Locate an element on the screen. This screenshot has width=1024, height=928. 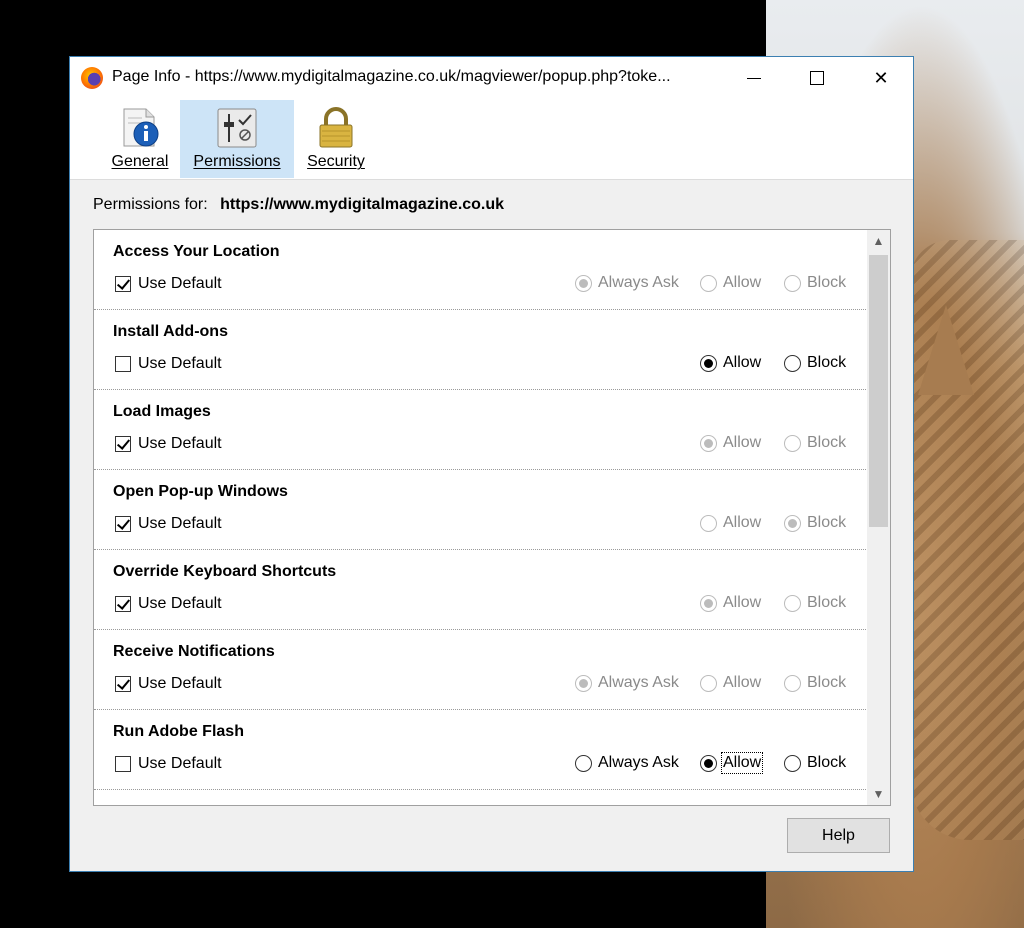
minimize-button is located at coordinates (754, 78).